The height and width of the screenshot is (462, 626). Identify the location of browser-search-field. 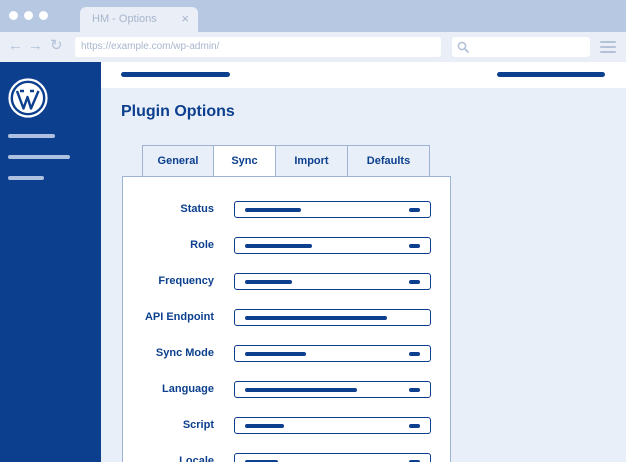
(521, 47).